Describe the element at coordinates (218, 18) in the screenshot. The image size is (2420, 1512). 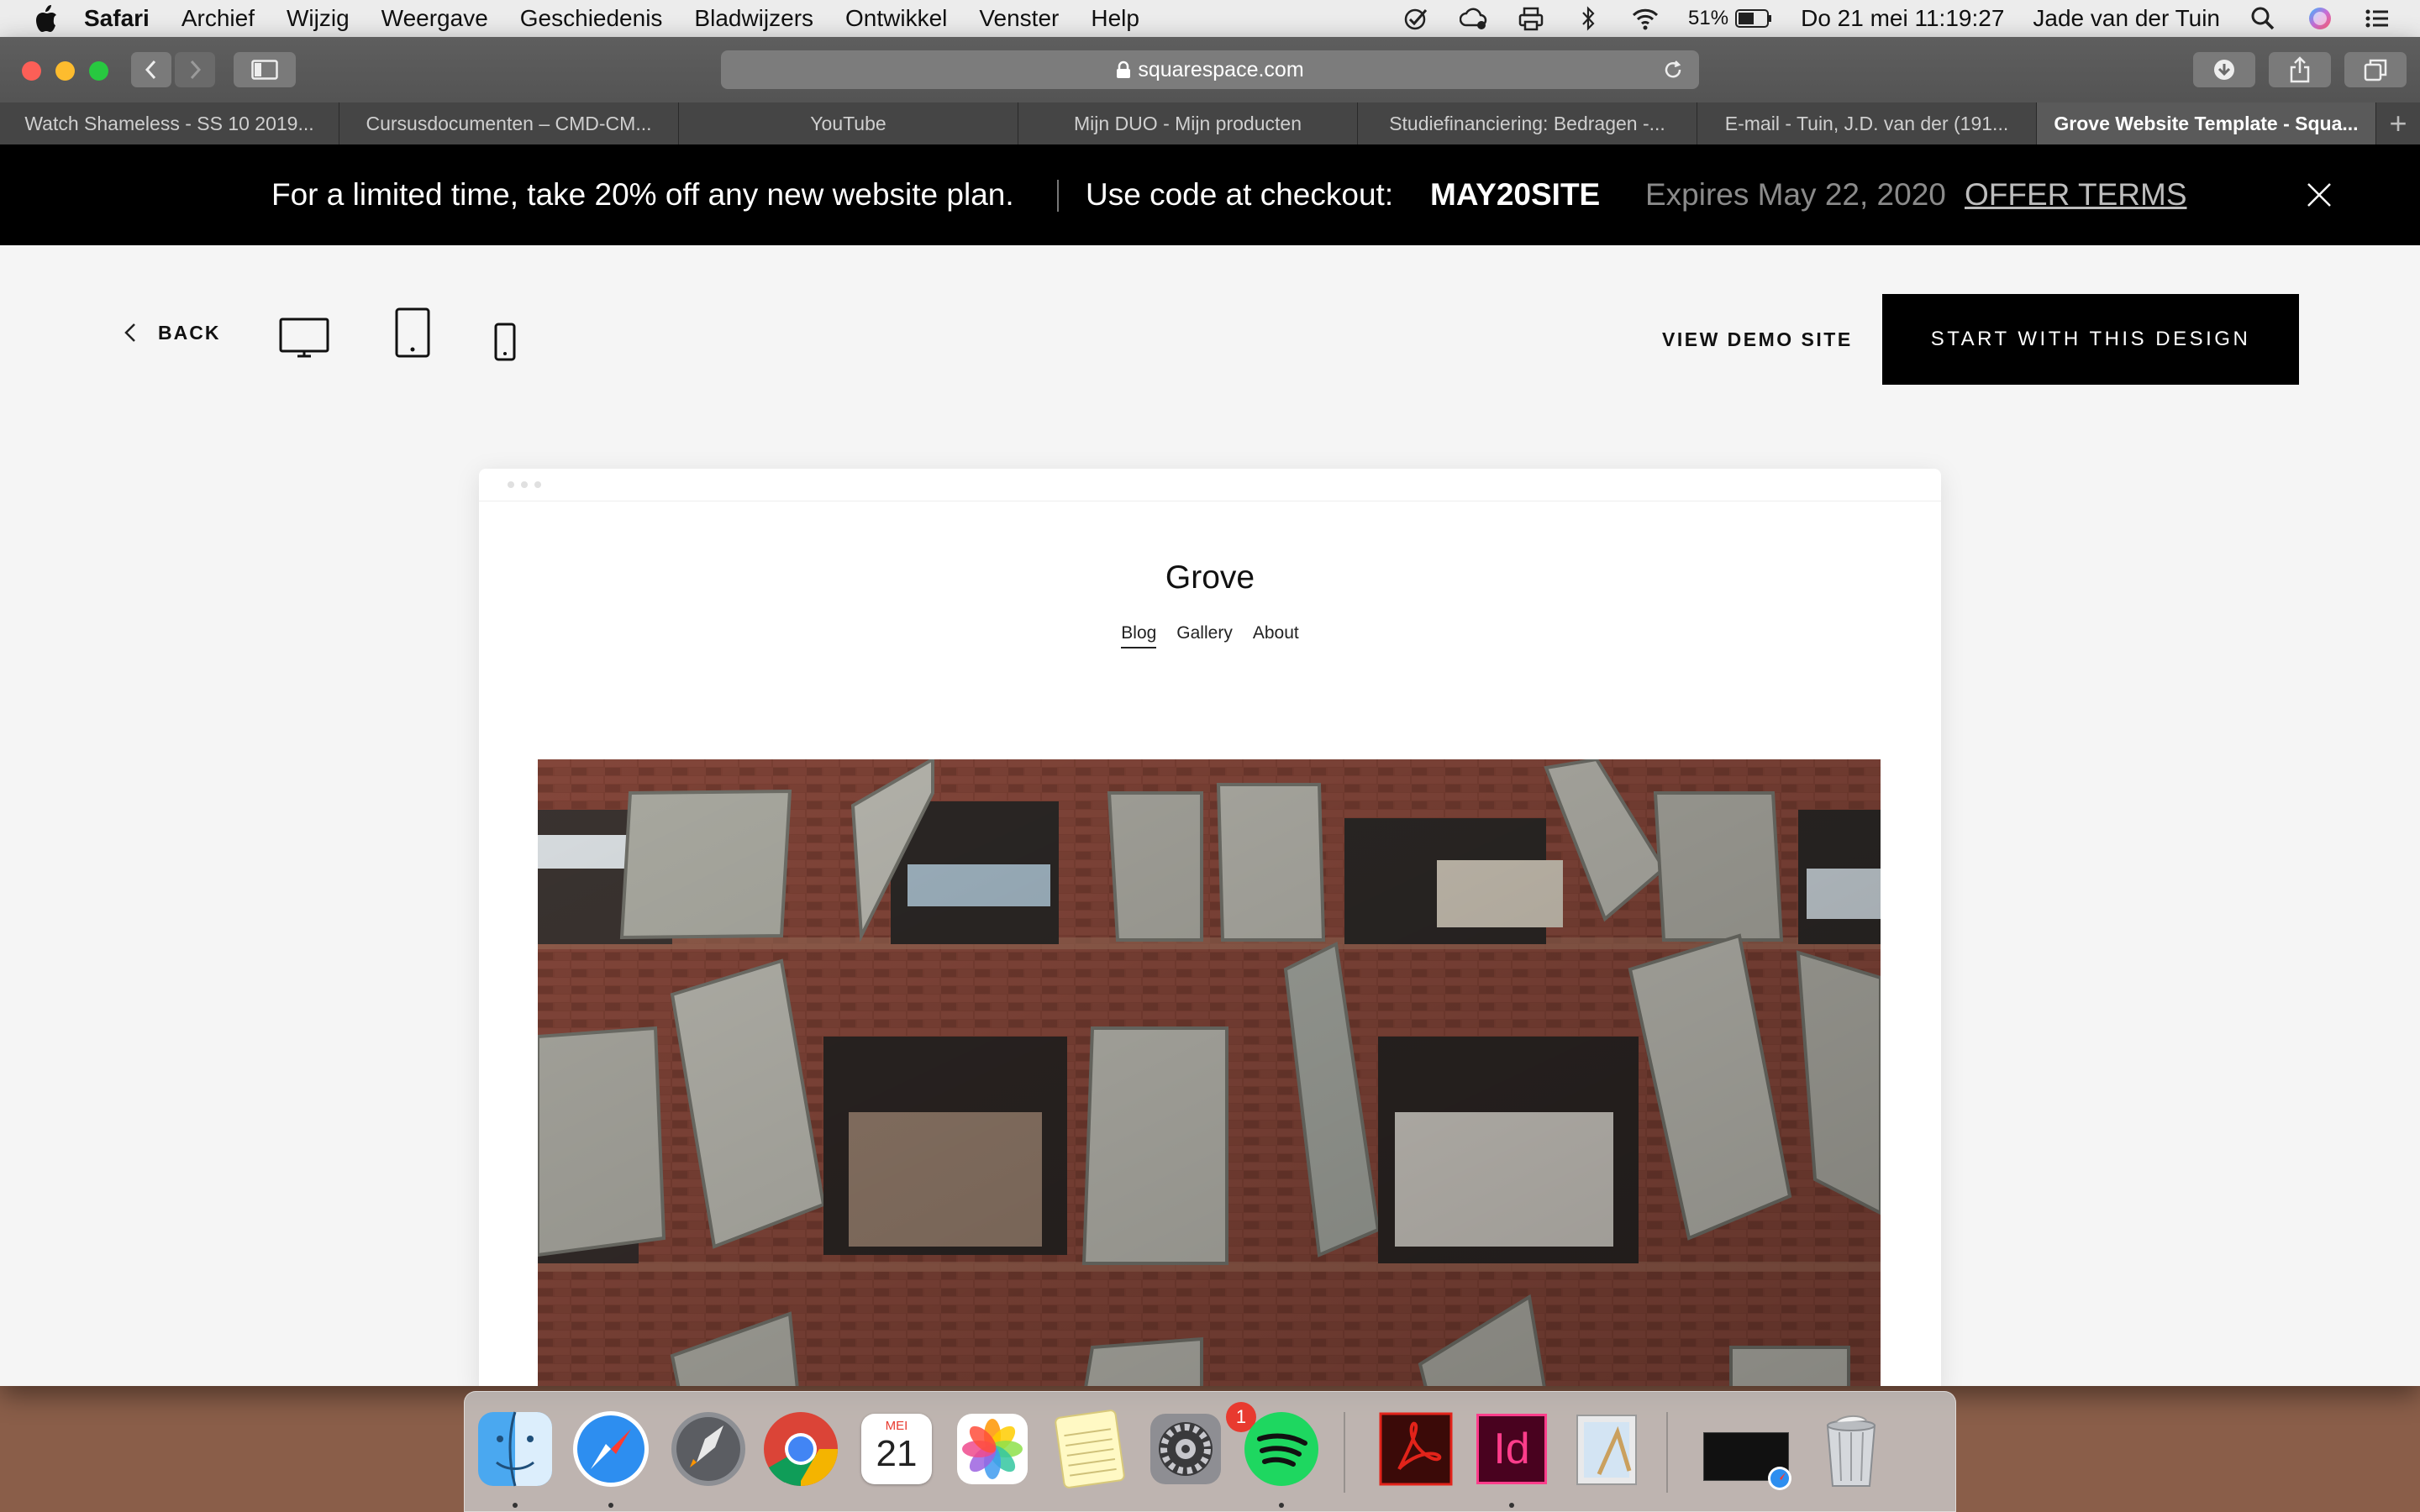
I see `menu-item-archief: Archief` at that location.